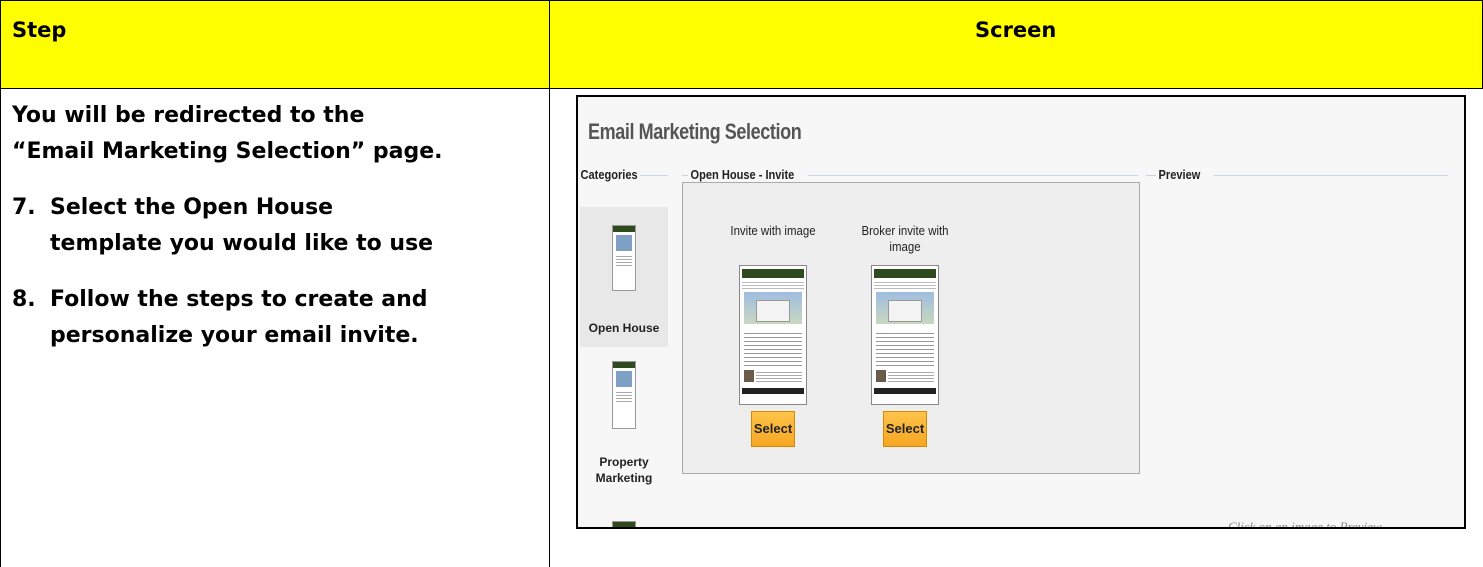 This screenshot has width=1483, height=567. I want to click on preview-hint: Click on an image to Preview, so click(1305, 524).